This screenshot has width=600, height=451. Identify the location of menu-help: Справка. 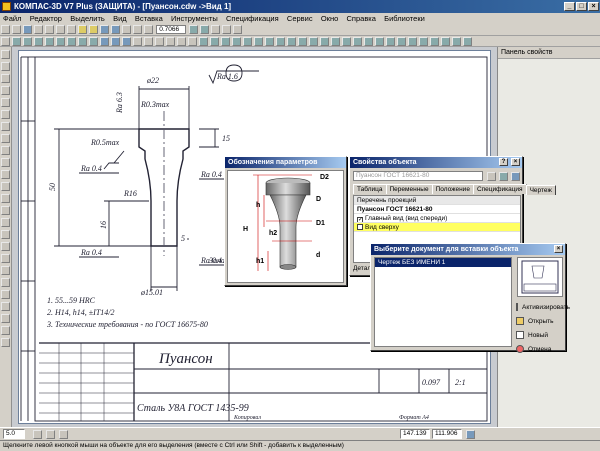
(361, 18).